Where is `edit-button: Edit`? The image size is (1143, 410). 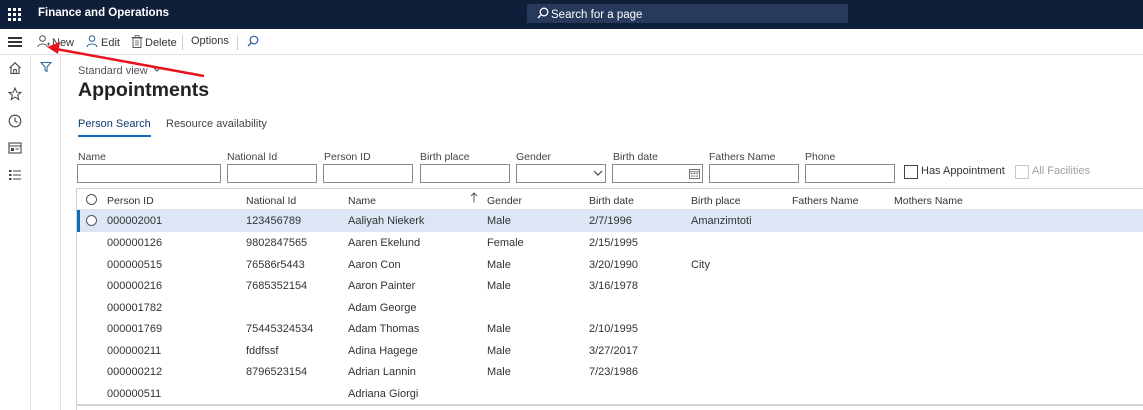
edit-button: Edit is located at coordinates (103, 42).